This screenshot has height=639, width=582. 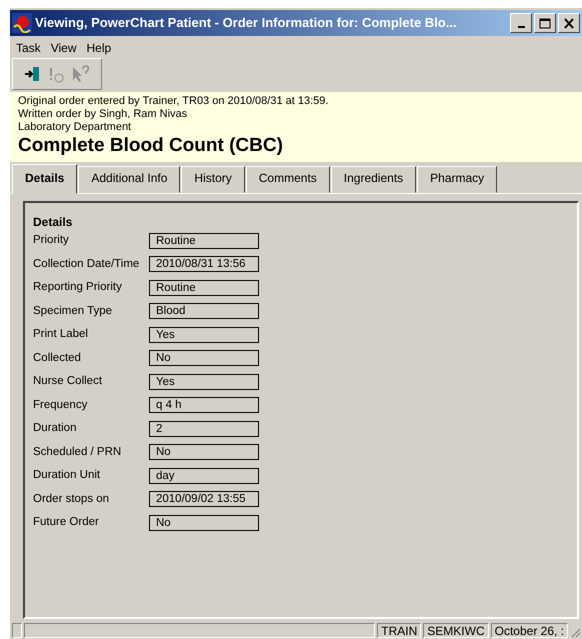 I want to click on close-button, so click(x=569, y=23).